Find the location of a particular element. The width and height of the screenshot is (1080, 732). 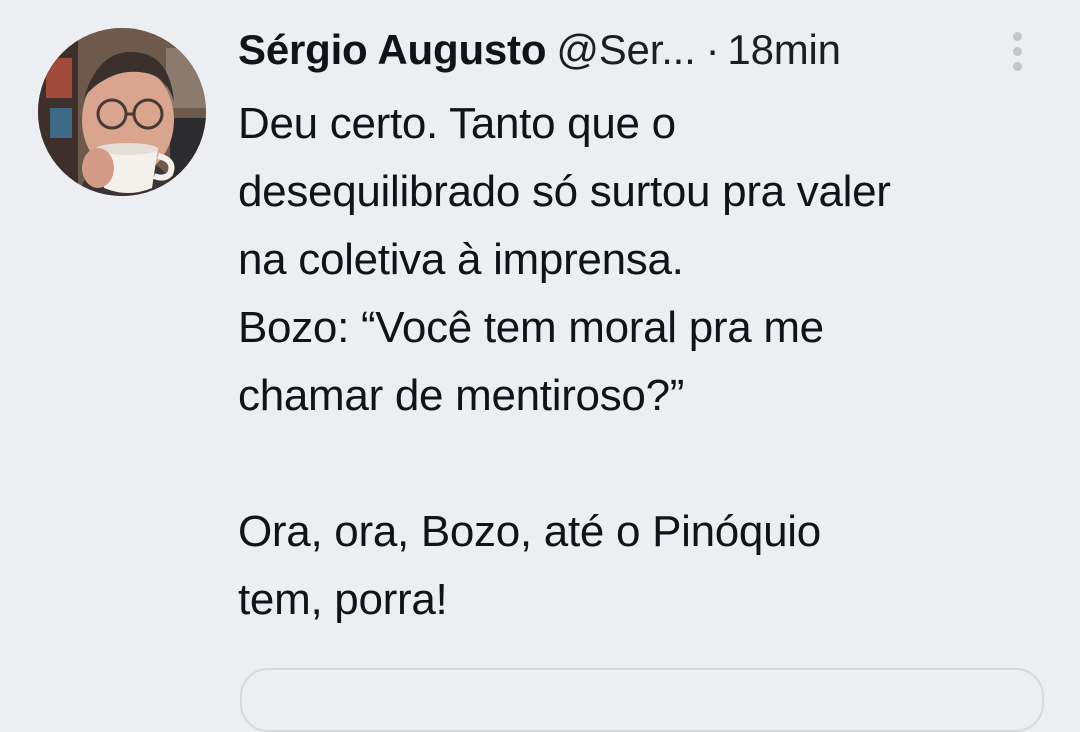

author-name: Sérgio Augusto is located at coordinates (392, 50).